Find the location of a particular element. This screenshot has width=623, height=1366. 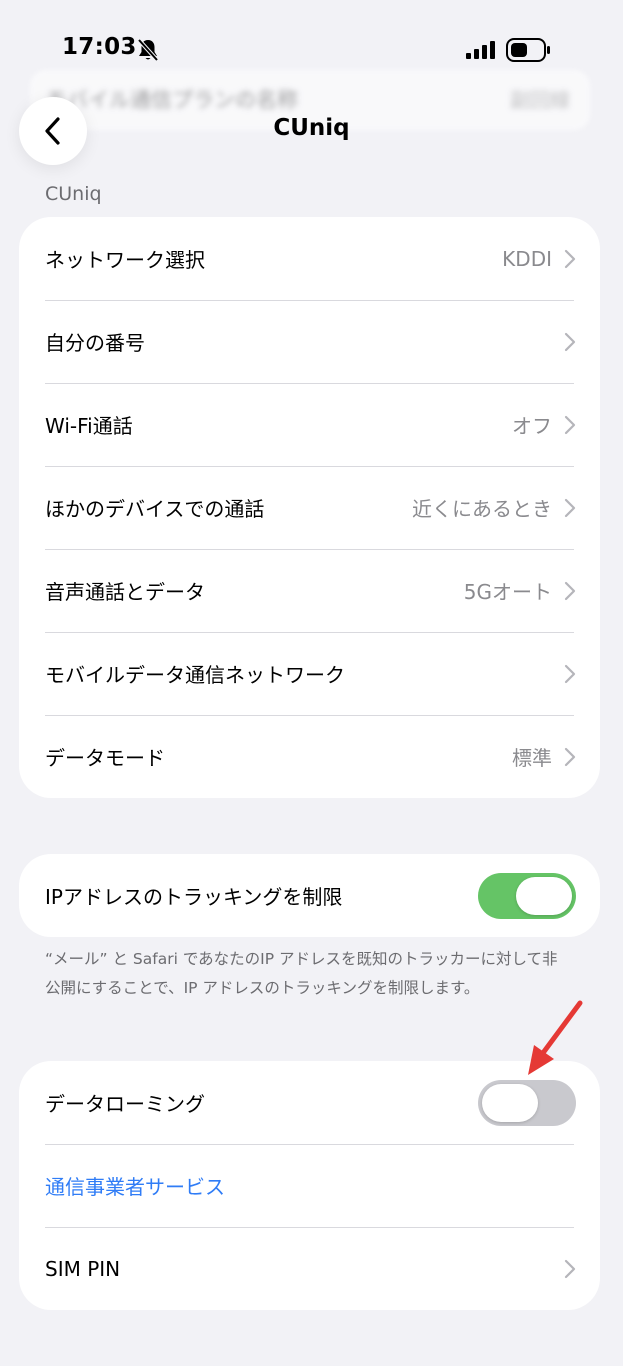

row-label: SIM PIN is located at coordinates (83, 1268).